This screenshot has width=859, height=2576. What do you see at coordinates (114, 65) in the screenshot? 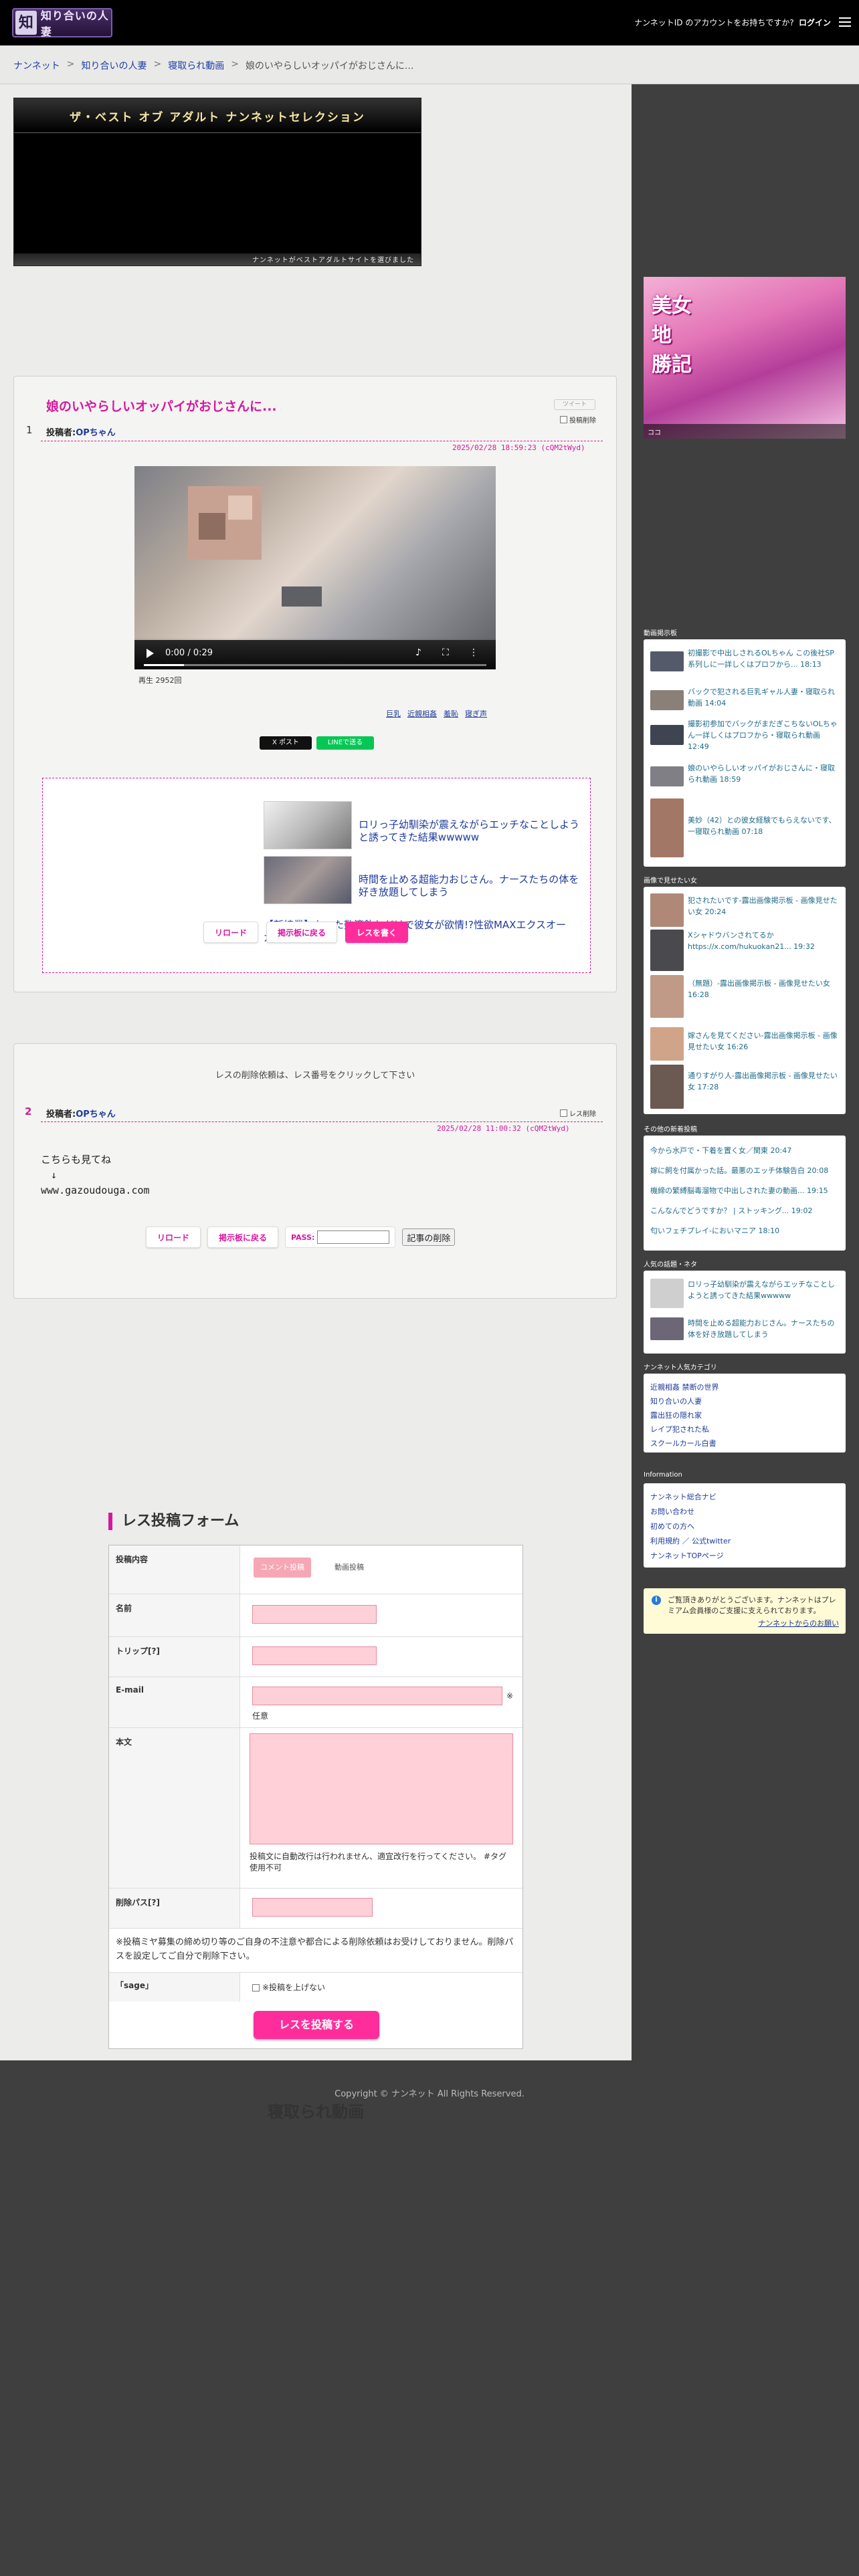
I see `breadcrumb-board: 知り合いの人妻` at bounding box center [114, 65].